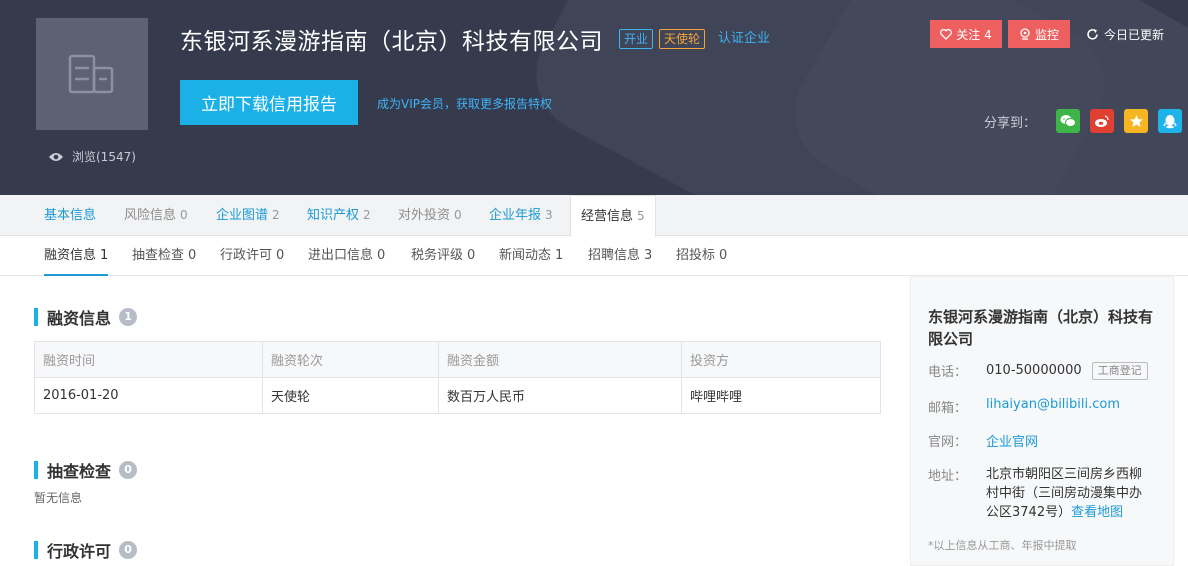  Describe the element at coordinates (246, 255) in the screenshot. I see `subtab-label: 行政许可` at that location.